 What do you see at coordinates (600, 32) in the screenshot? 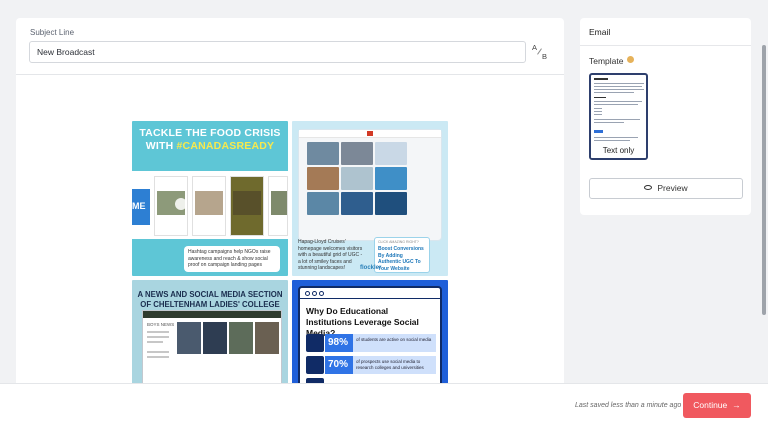
I see `email-panel-title: Email` at bounding box center [600, 32].